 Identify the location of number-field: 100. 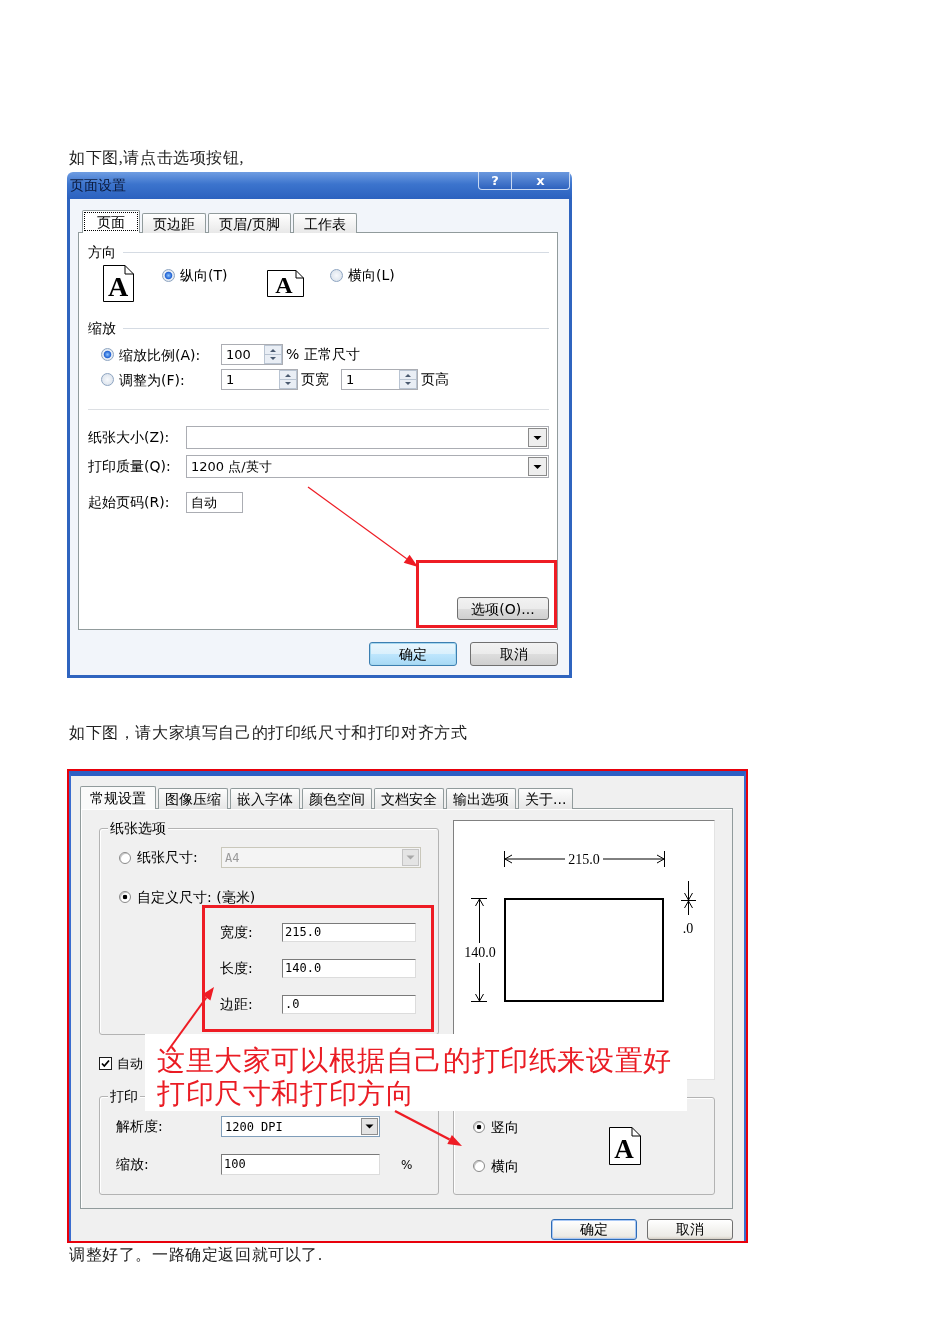
(252, 354).